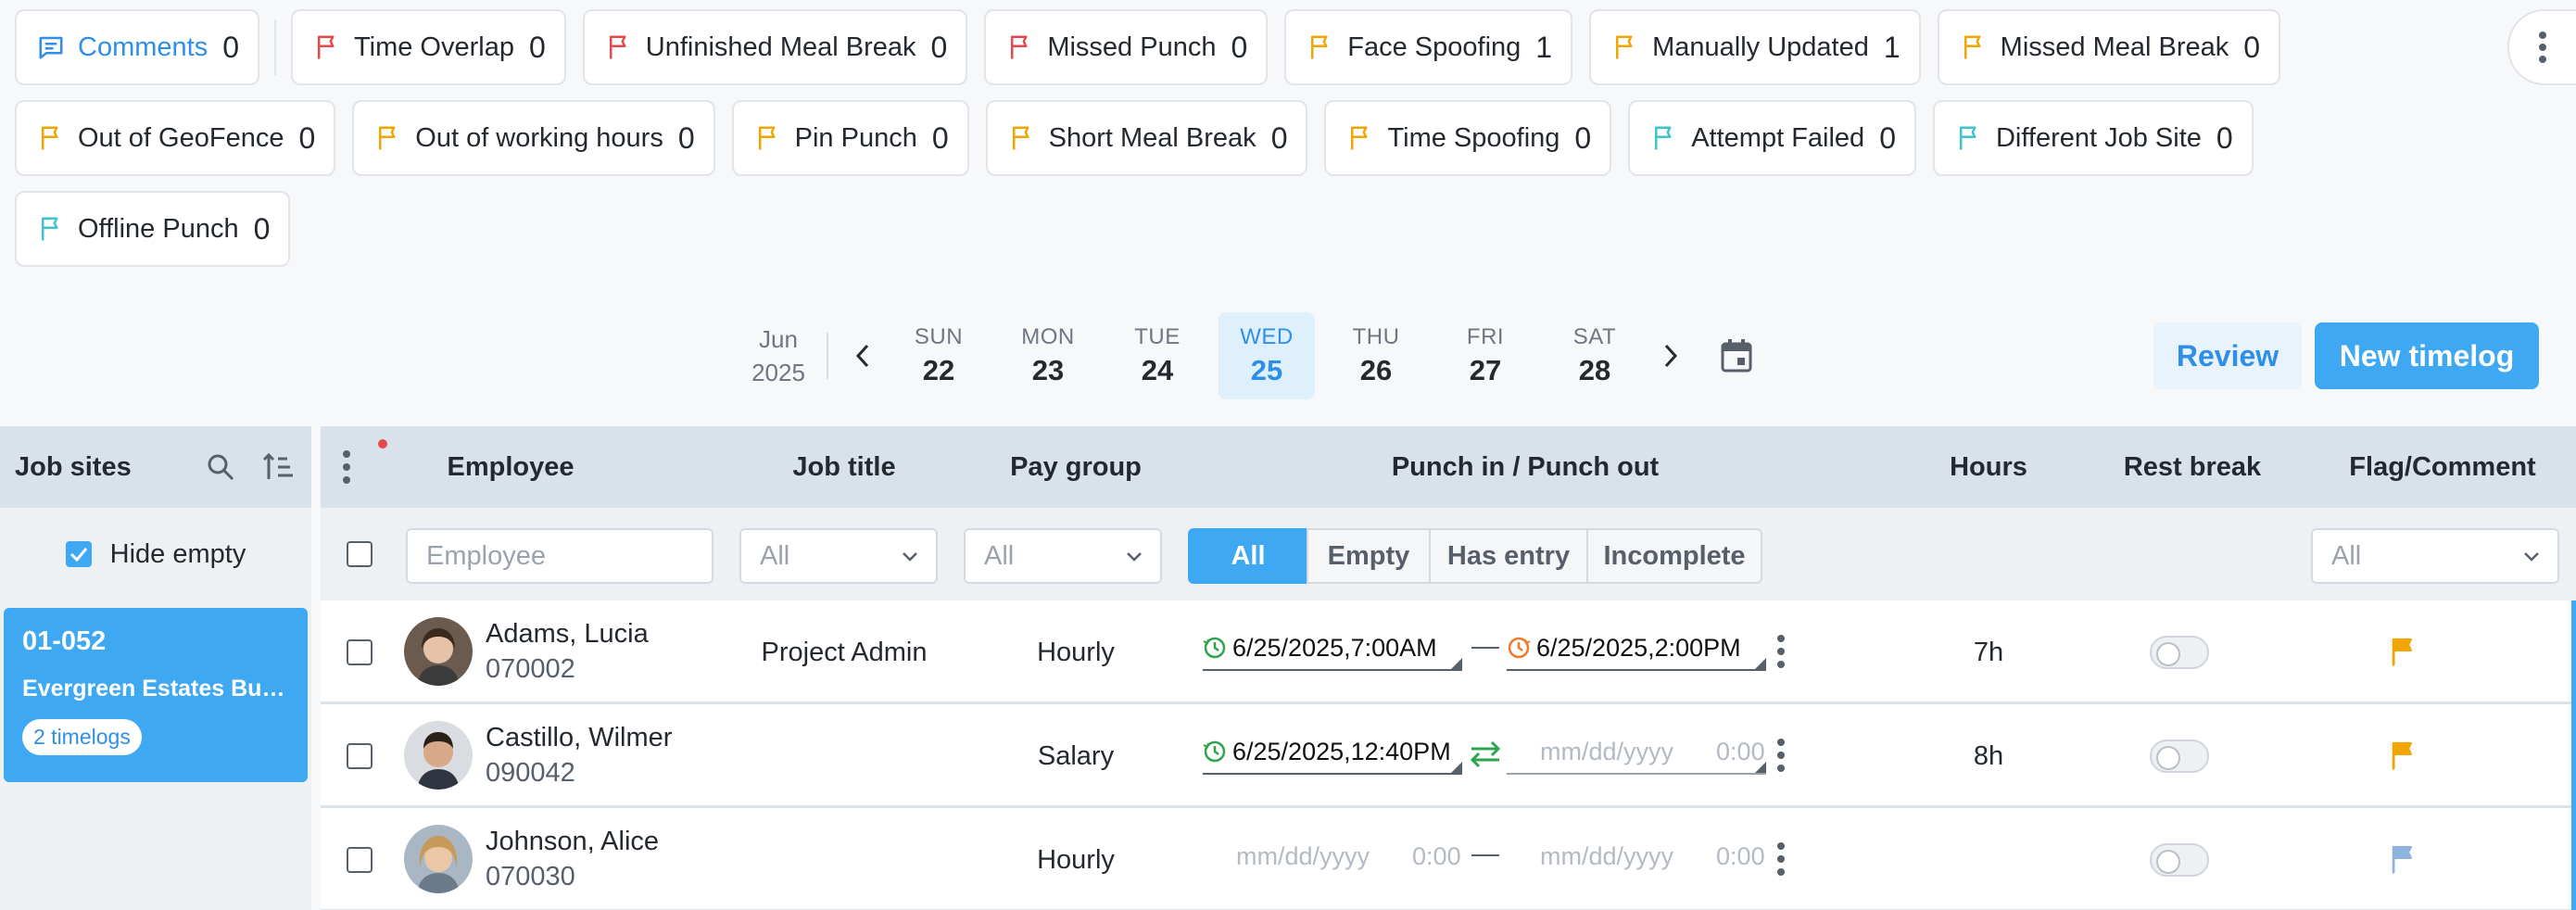 The height and width of the screenshot is (910, 2576). I want to click on column-options-button, so click(346, 467).